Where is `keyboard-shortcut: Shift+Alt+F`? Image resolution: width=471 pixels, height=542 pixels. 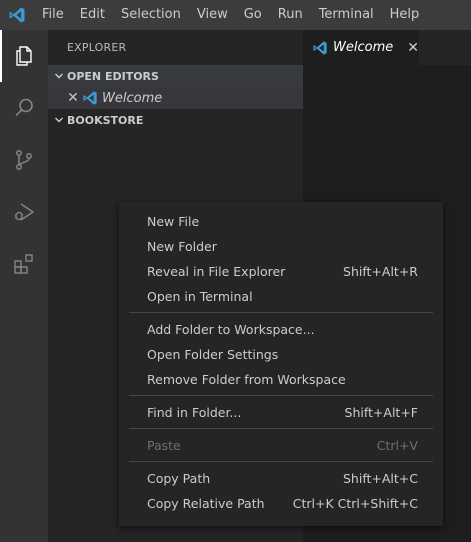 keyboard-shortcut: Shift+Alt+F is located at coordinates (381, 412).